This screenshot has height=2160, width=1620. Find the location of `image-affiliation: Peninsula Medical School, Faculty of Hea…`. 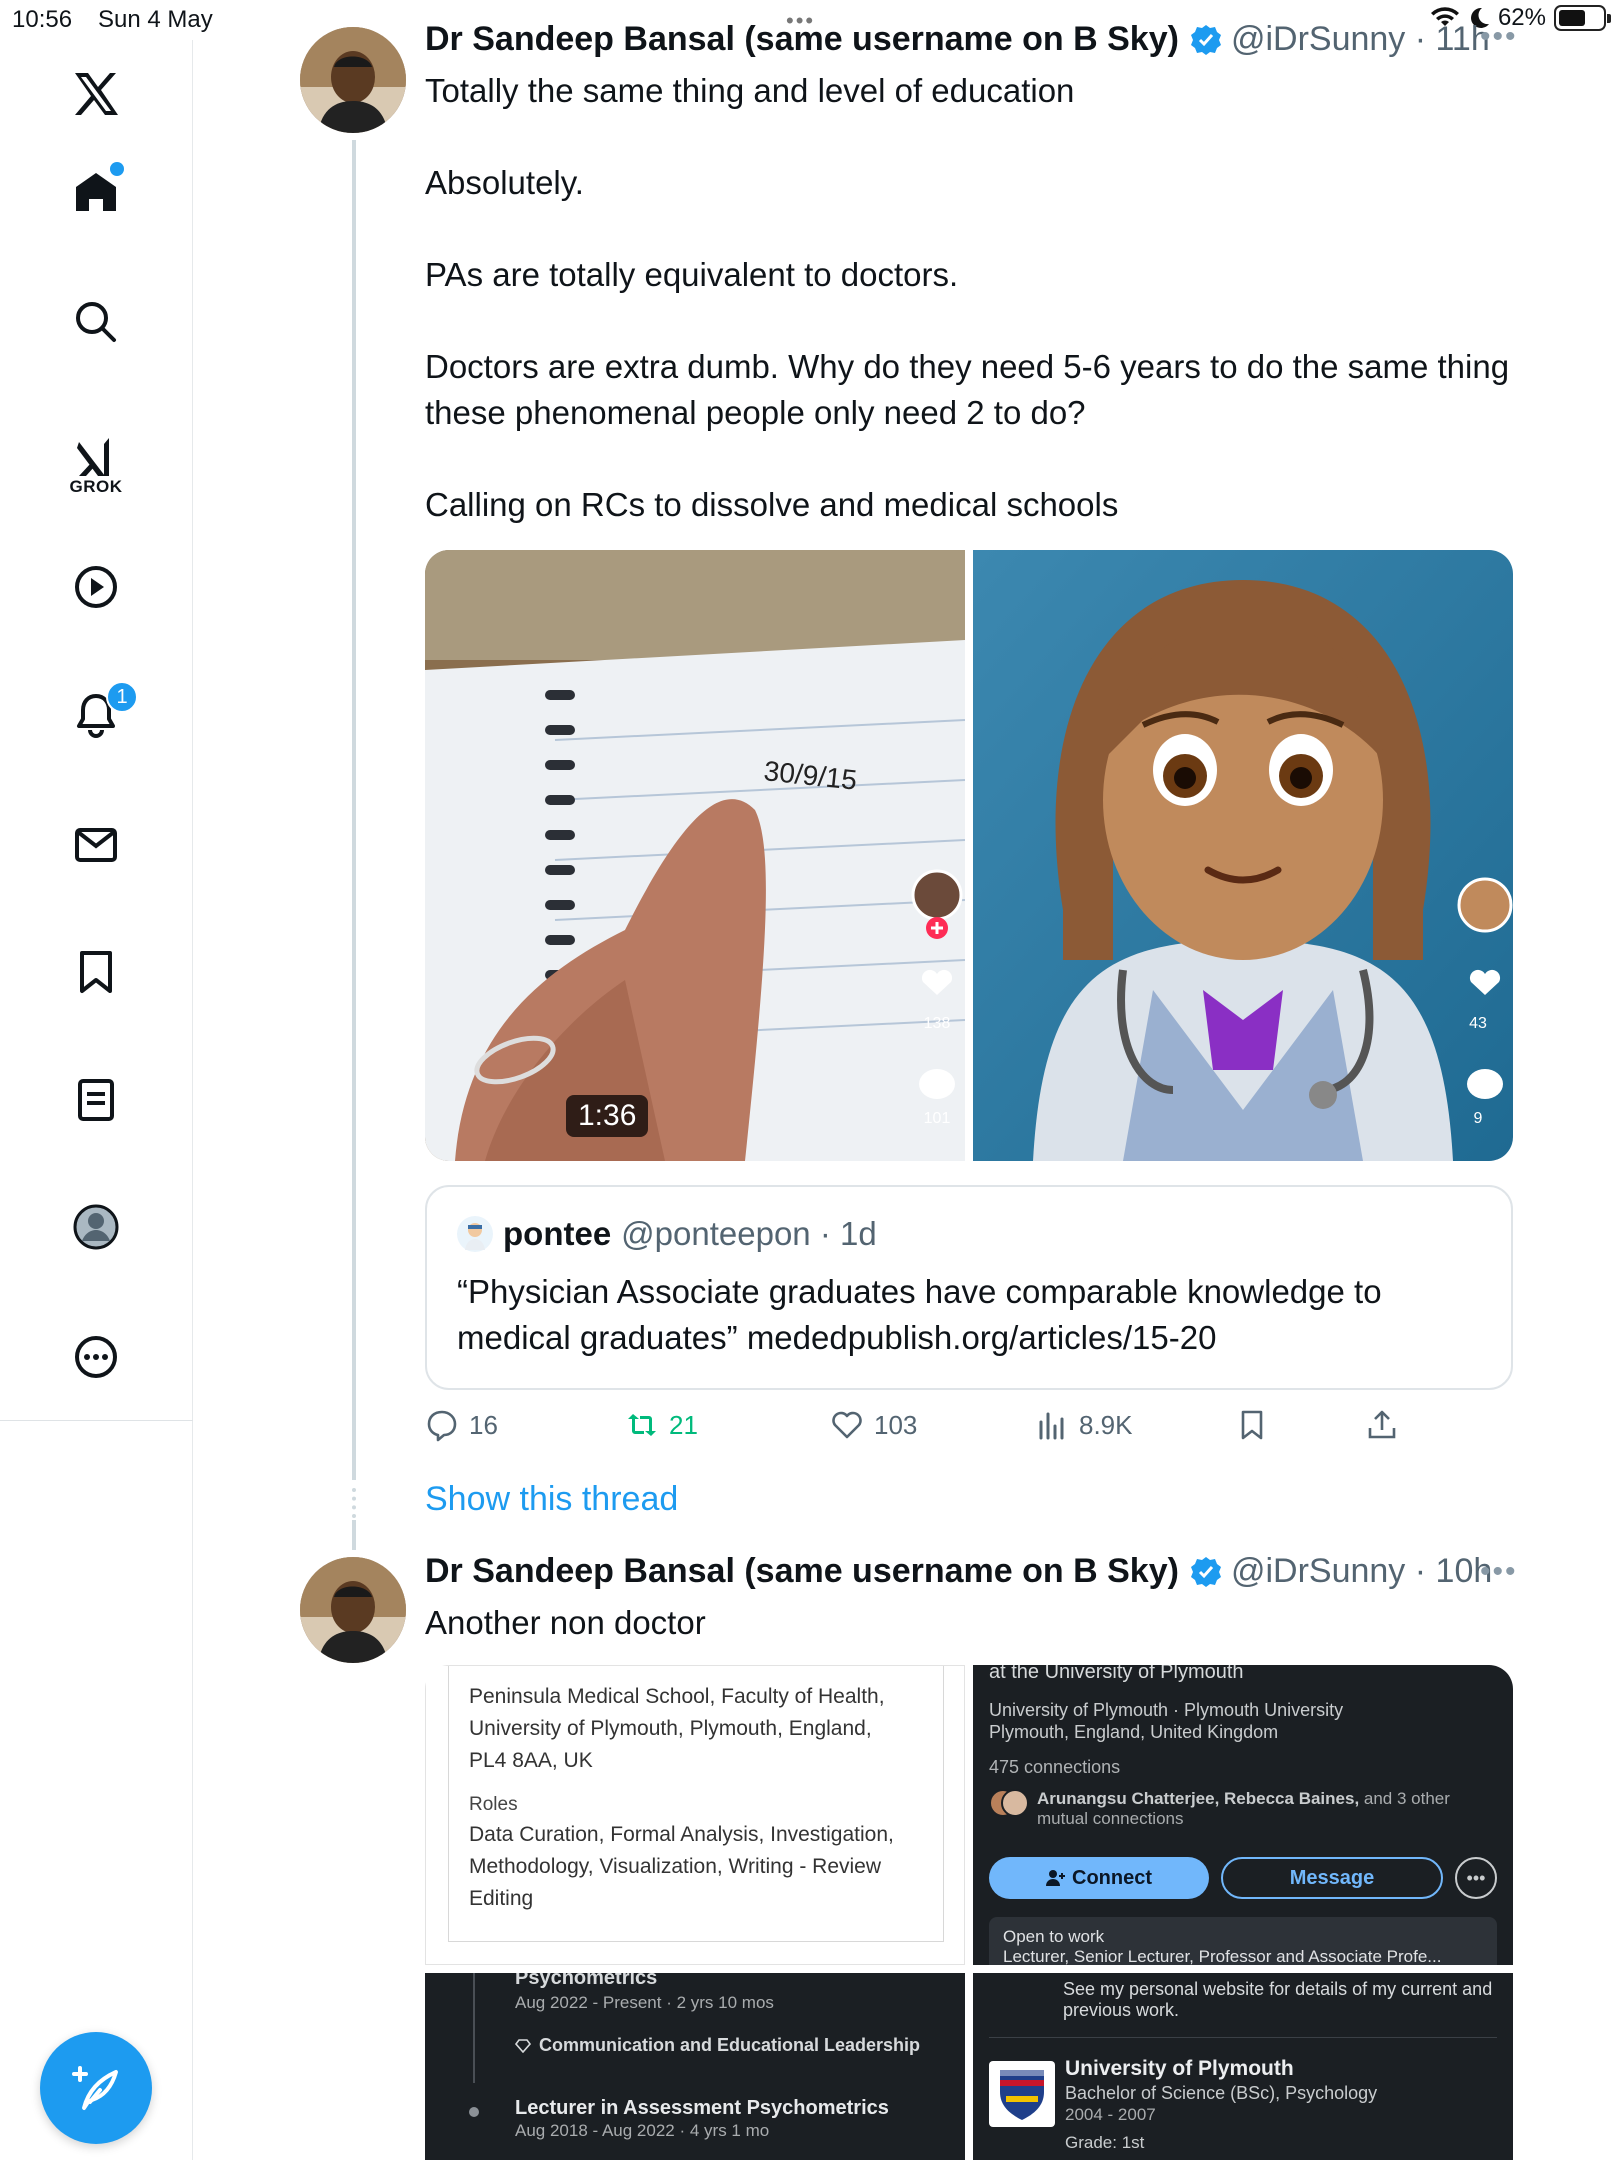

image-affiliation: Peninsula Medical School, Faculty of Hea… is located at coordinates (695, 1815).